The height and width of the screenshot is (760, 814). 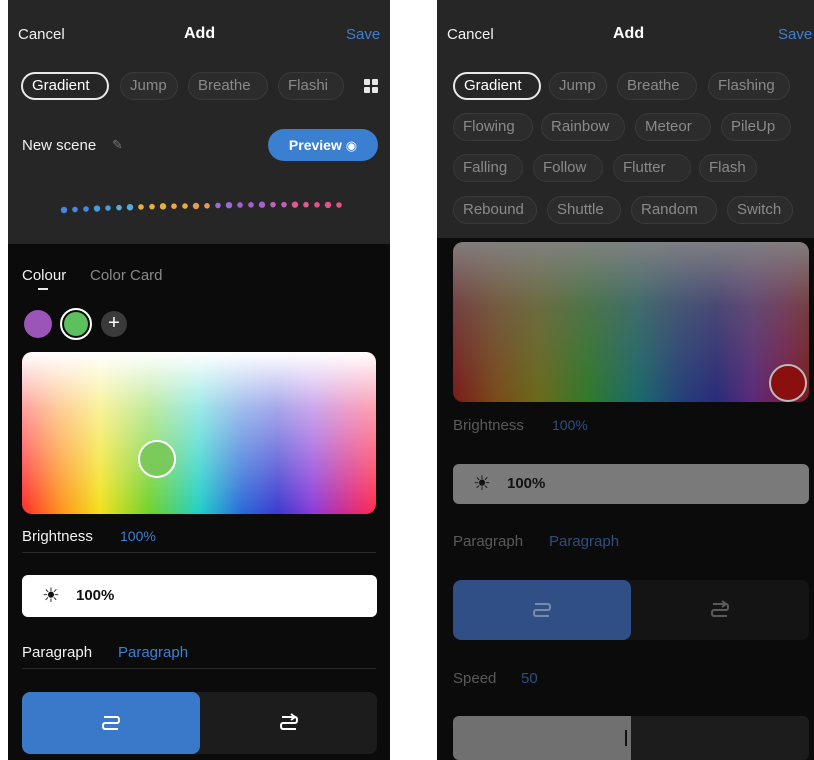 What do you see at coordinates (59, 145) in the screenshot?
I see `scene-name: New scene` at bounding box center [59, 145].